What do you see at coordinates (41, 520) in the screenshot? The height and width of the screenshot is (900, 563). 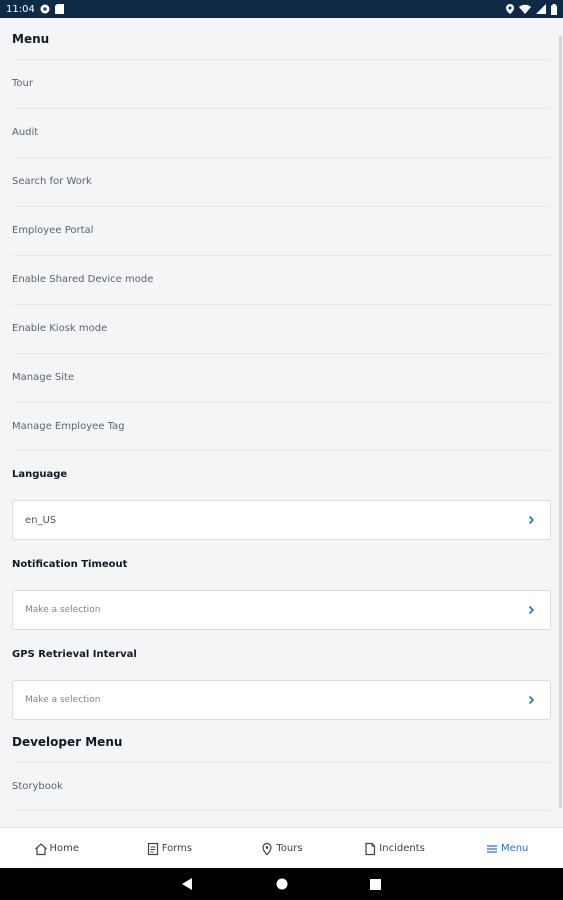 I see `language-value: en_US` at bounding box center [41, 520].